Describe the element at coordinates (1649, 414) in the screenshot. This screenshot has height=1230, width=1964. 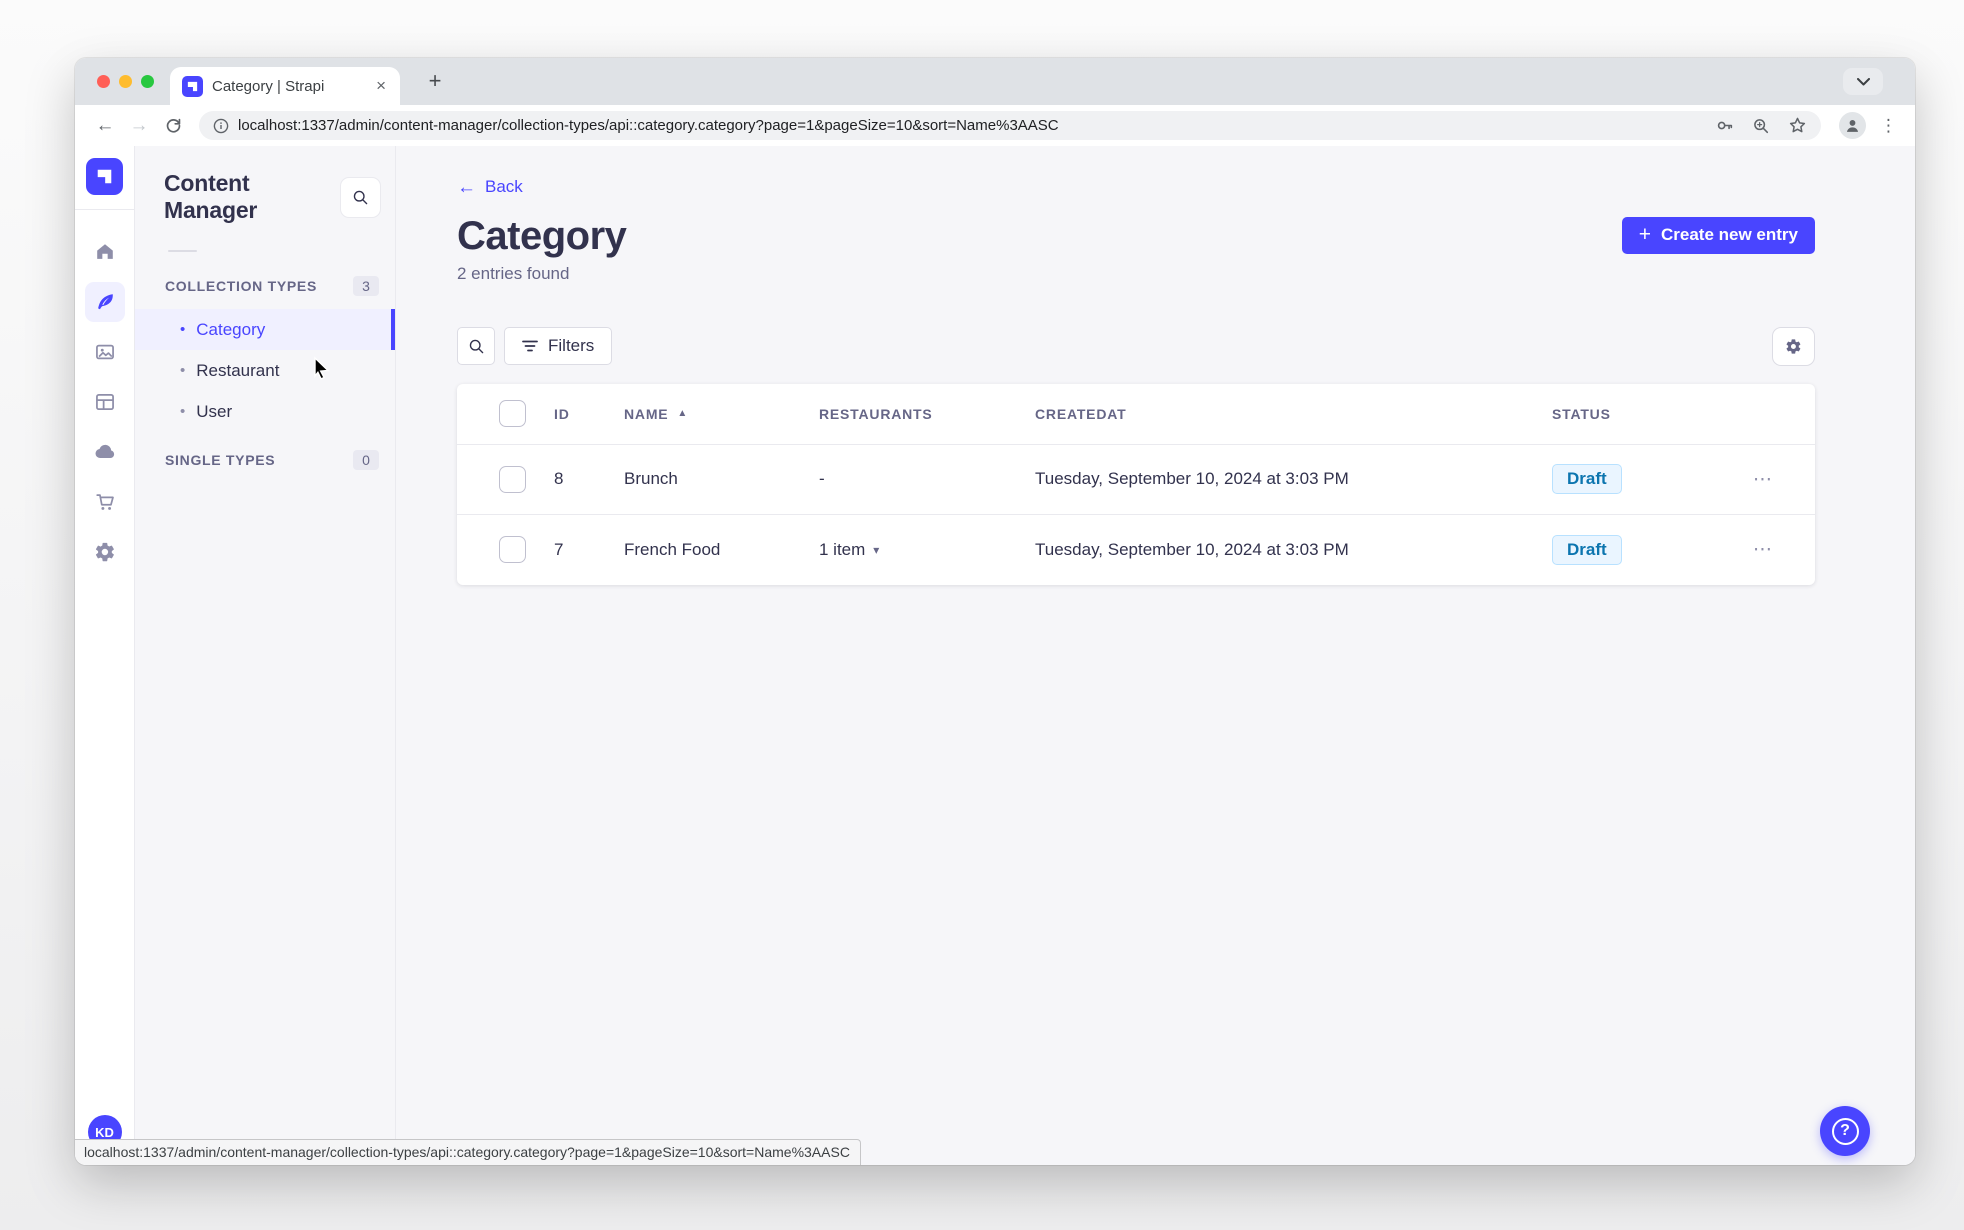
I see `column-header-status: STATUS` at that location.